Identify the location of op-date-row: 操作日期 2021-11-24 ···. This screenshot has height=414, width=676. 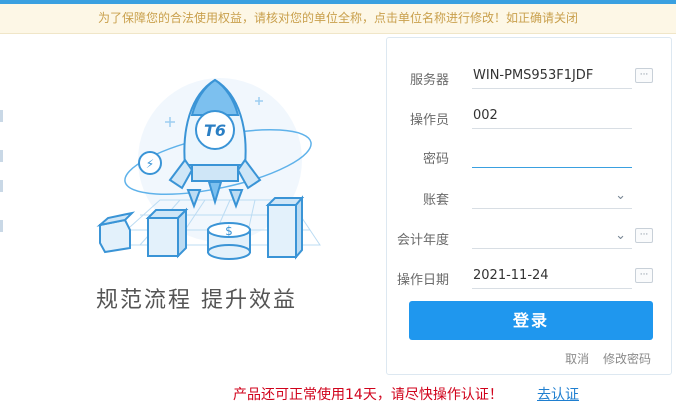
(529, 278).